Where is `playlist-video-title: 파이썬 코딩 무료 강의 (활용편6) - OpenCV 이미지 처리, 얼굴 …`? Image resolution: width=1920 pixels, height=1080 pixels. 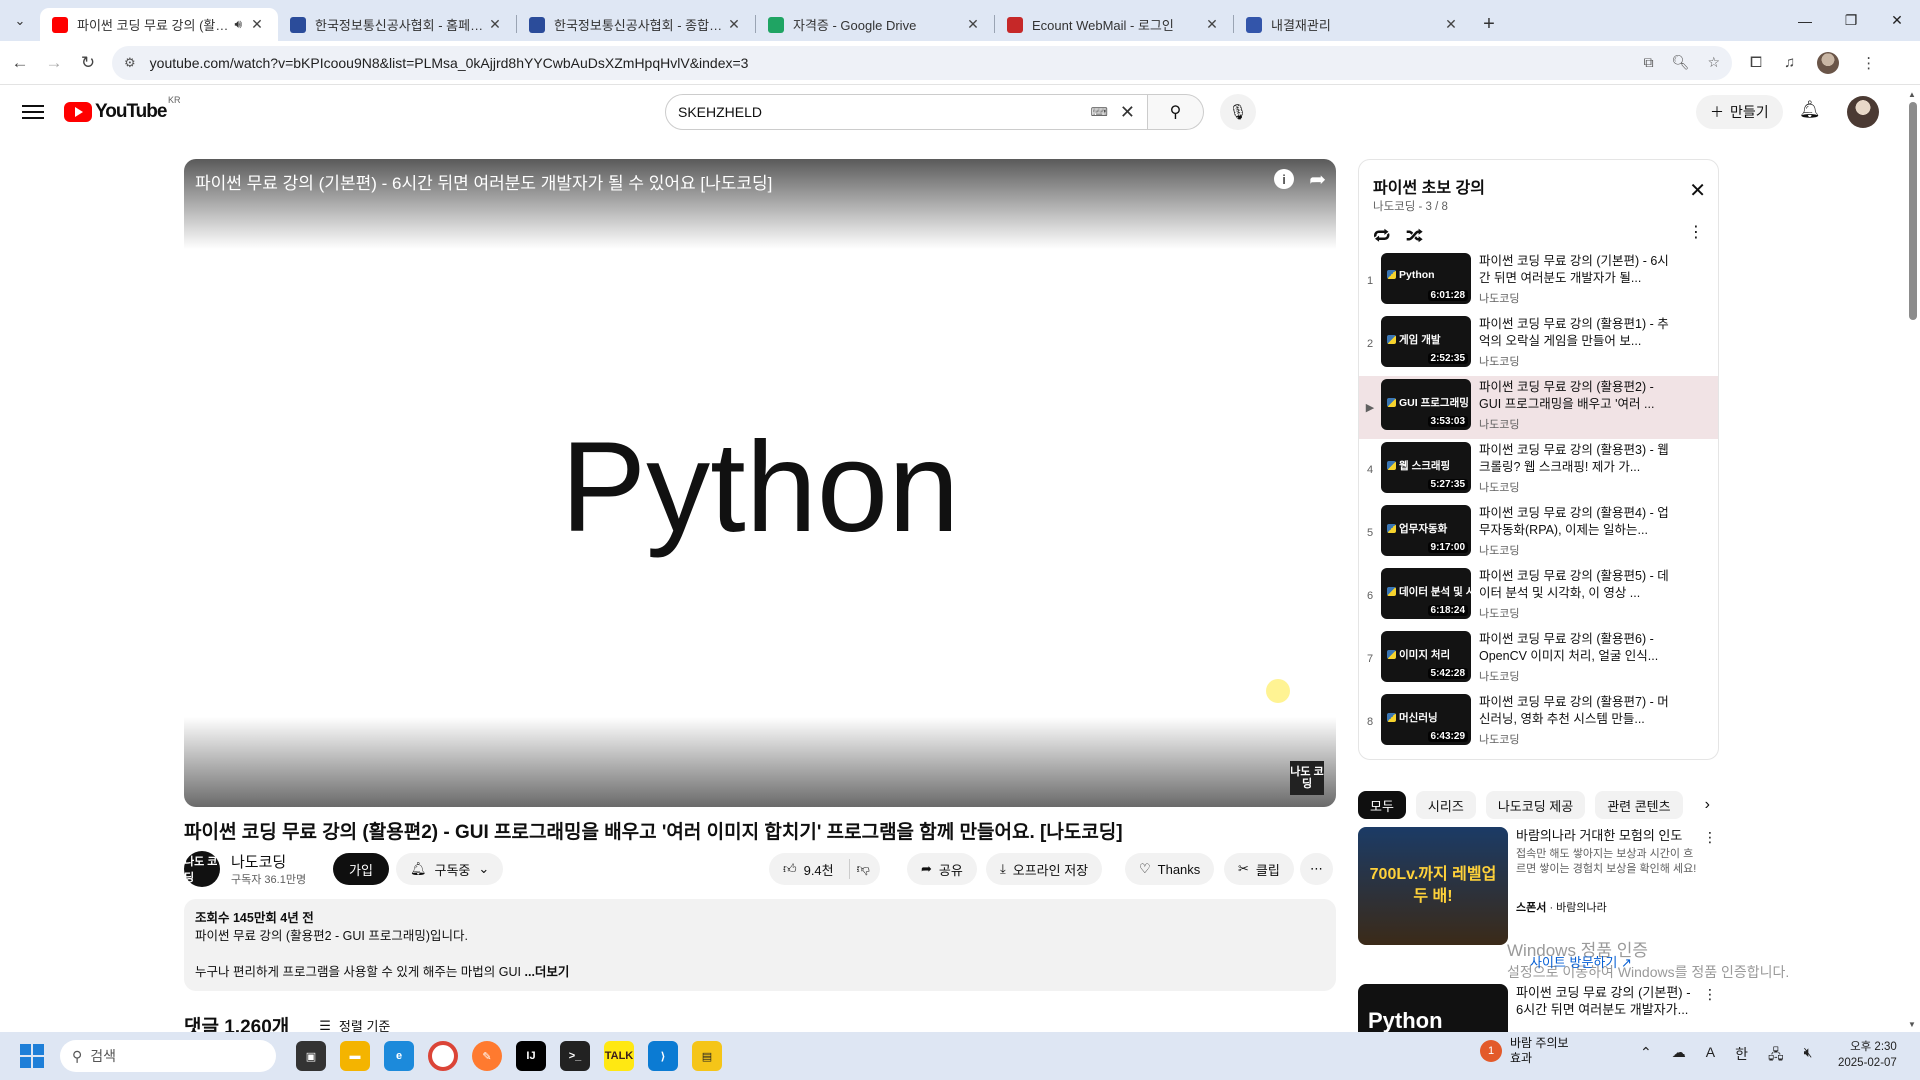 playlist-video-title: 파이썬 코딩 무료 강의 (활용편6) - OpenCV 이미지 처리, 얼굴 … is located at coordinates (1579, 648).